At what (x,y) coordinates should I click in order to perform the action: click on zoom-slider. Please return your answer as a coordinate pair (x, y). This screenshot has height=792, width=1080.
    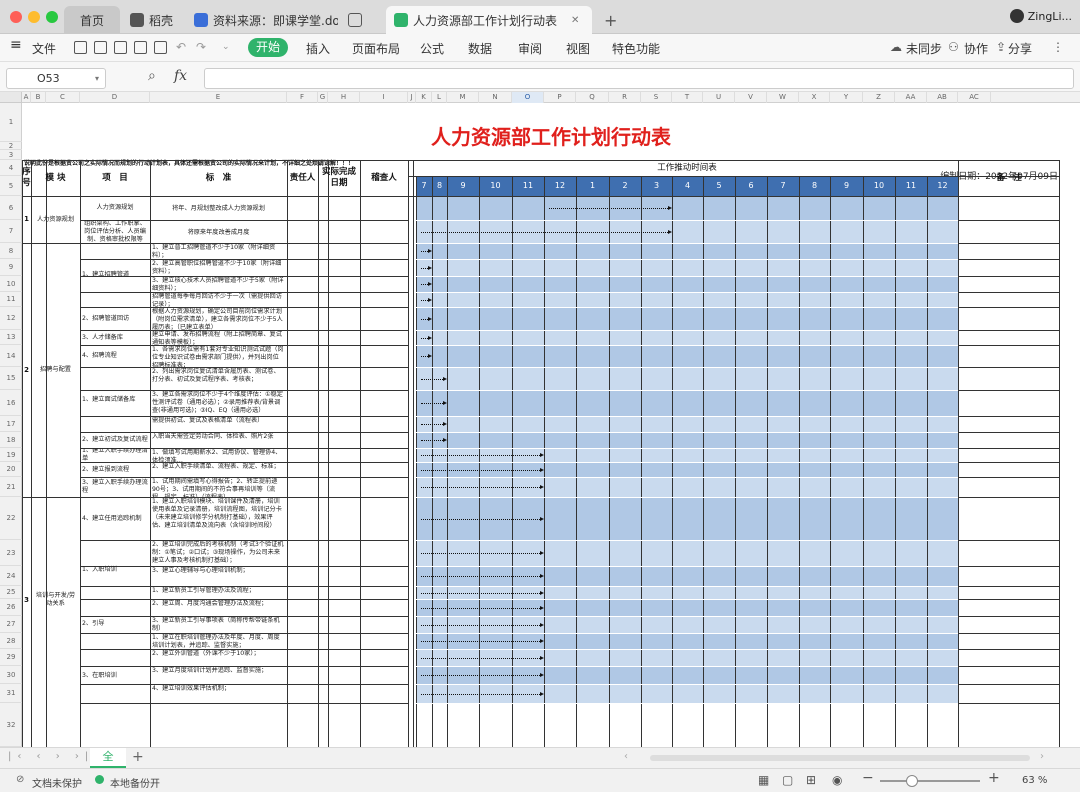
    Looking at the image, I should click on (930, 781).